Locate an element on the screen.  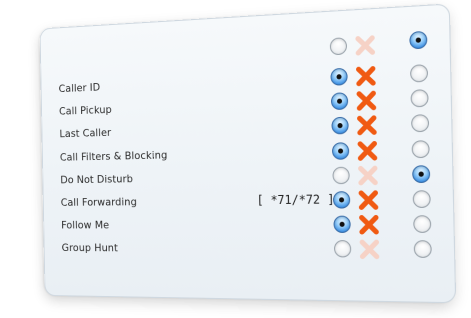
feature-label: Call Filters & Blocking is located at coordinates (114, 155).